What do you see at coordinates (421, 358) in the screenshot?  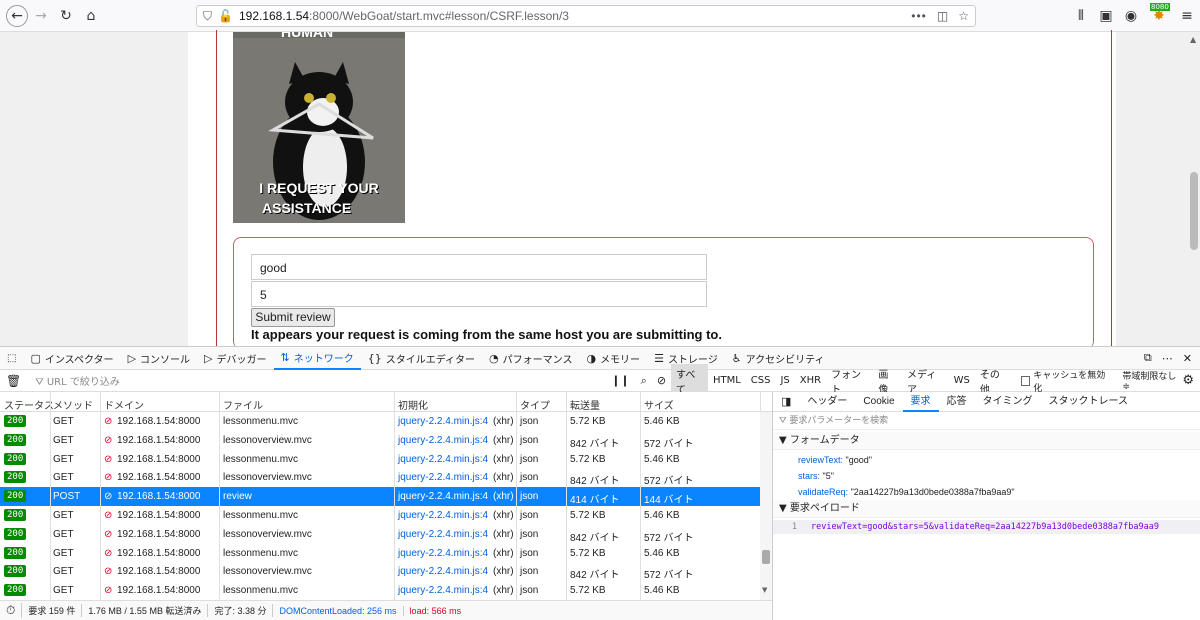 I see `tab-style-editor: {} スタイルエディター` at bounding box center [421, 358].